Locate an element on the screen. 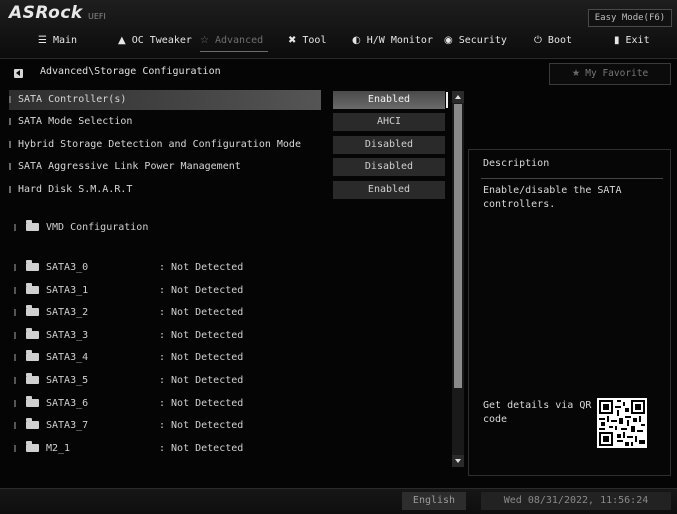 The height and width of the screenshot is (514, 677). my-favorite-label: My Favorite is located at coordinates (617, 73).